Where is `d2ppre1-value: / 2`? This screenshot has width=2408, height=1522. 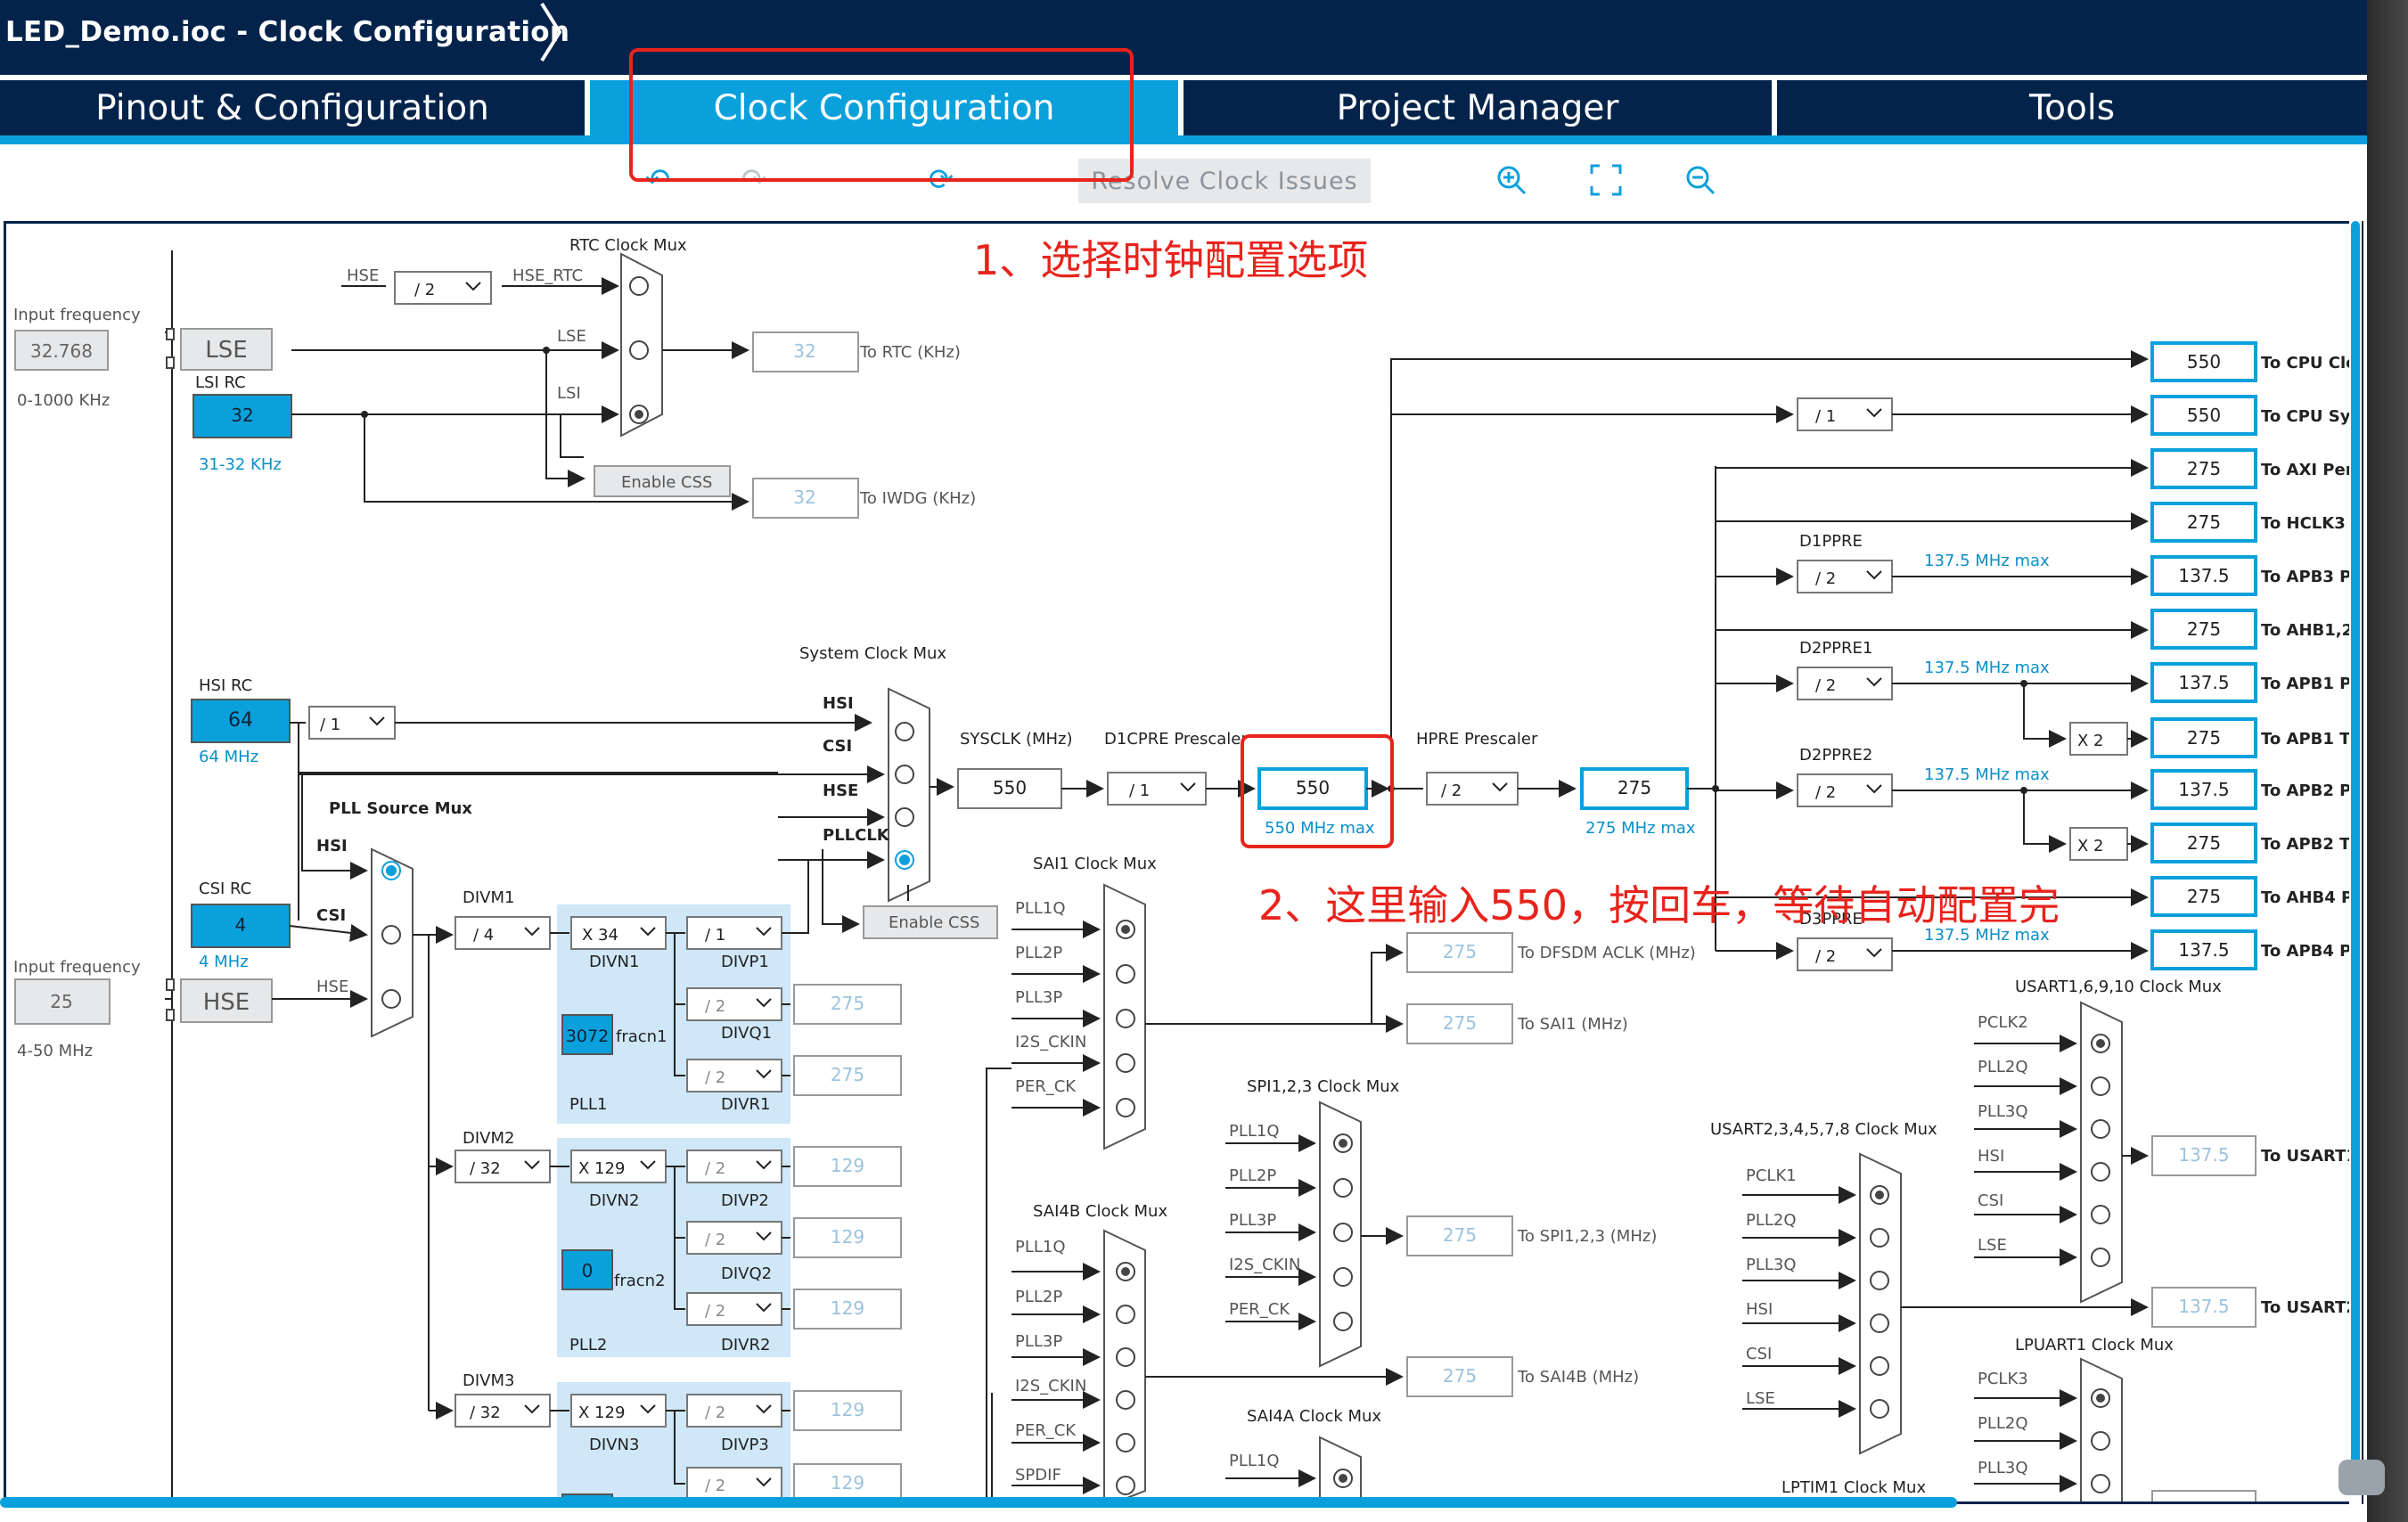
d2ppre1-value: / 2 is located at coordinates (1825, 685).